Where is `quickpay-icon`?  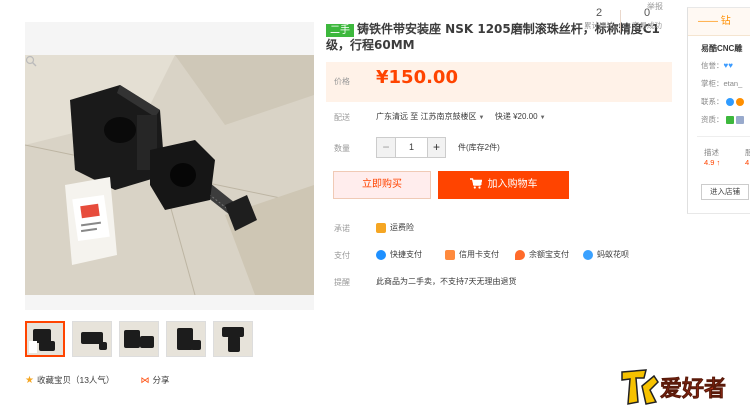
quickpay-icon is located at coordinates (381, 254).